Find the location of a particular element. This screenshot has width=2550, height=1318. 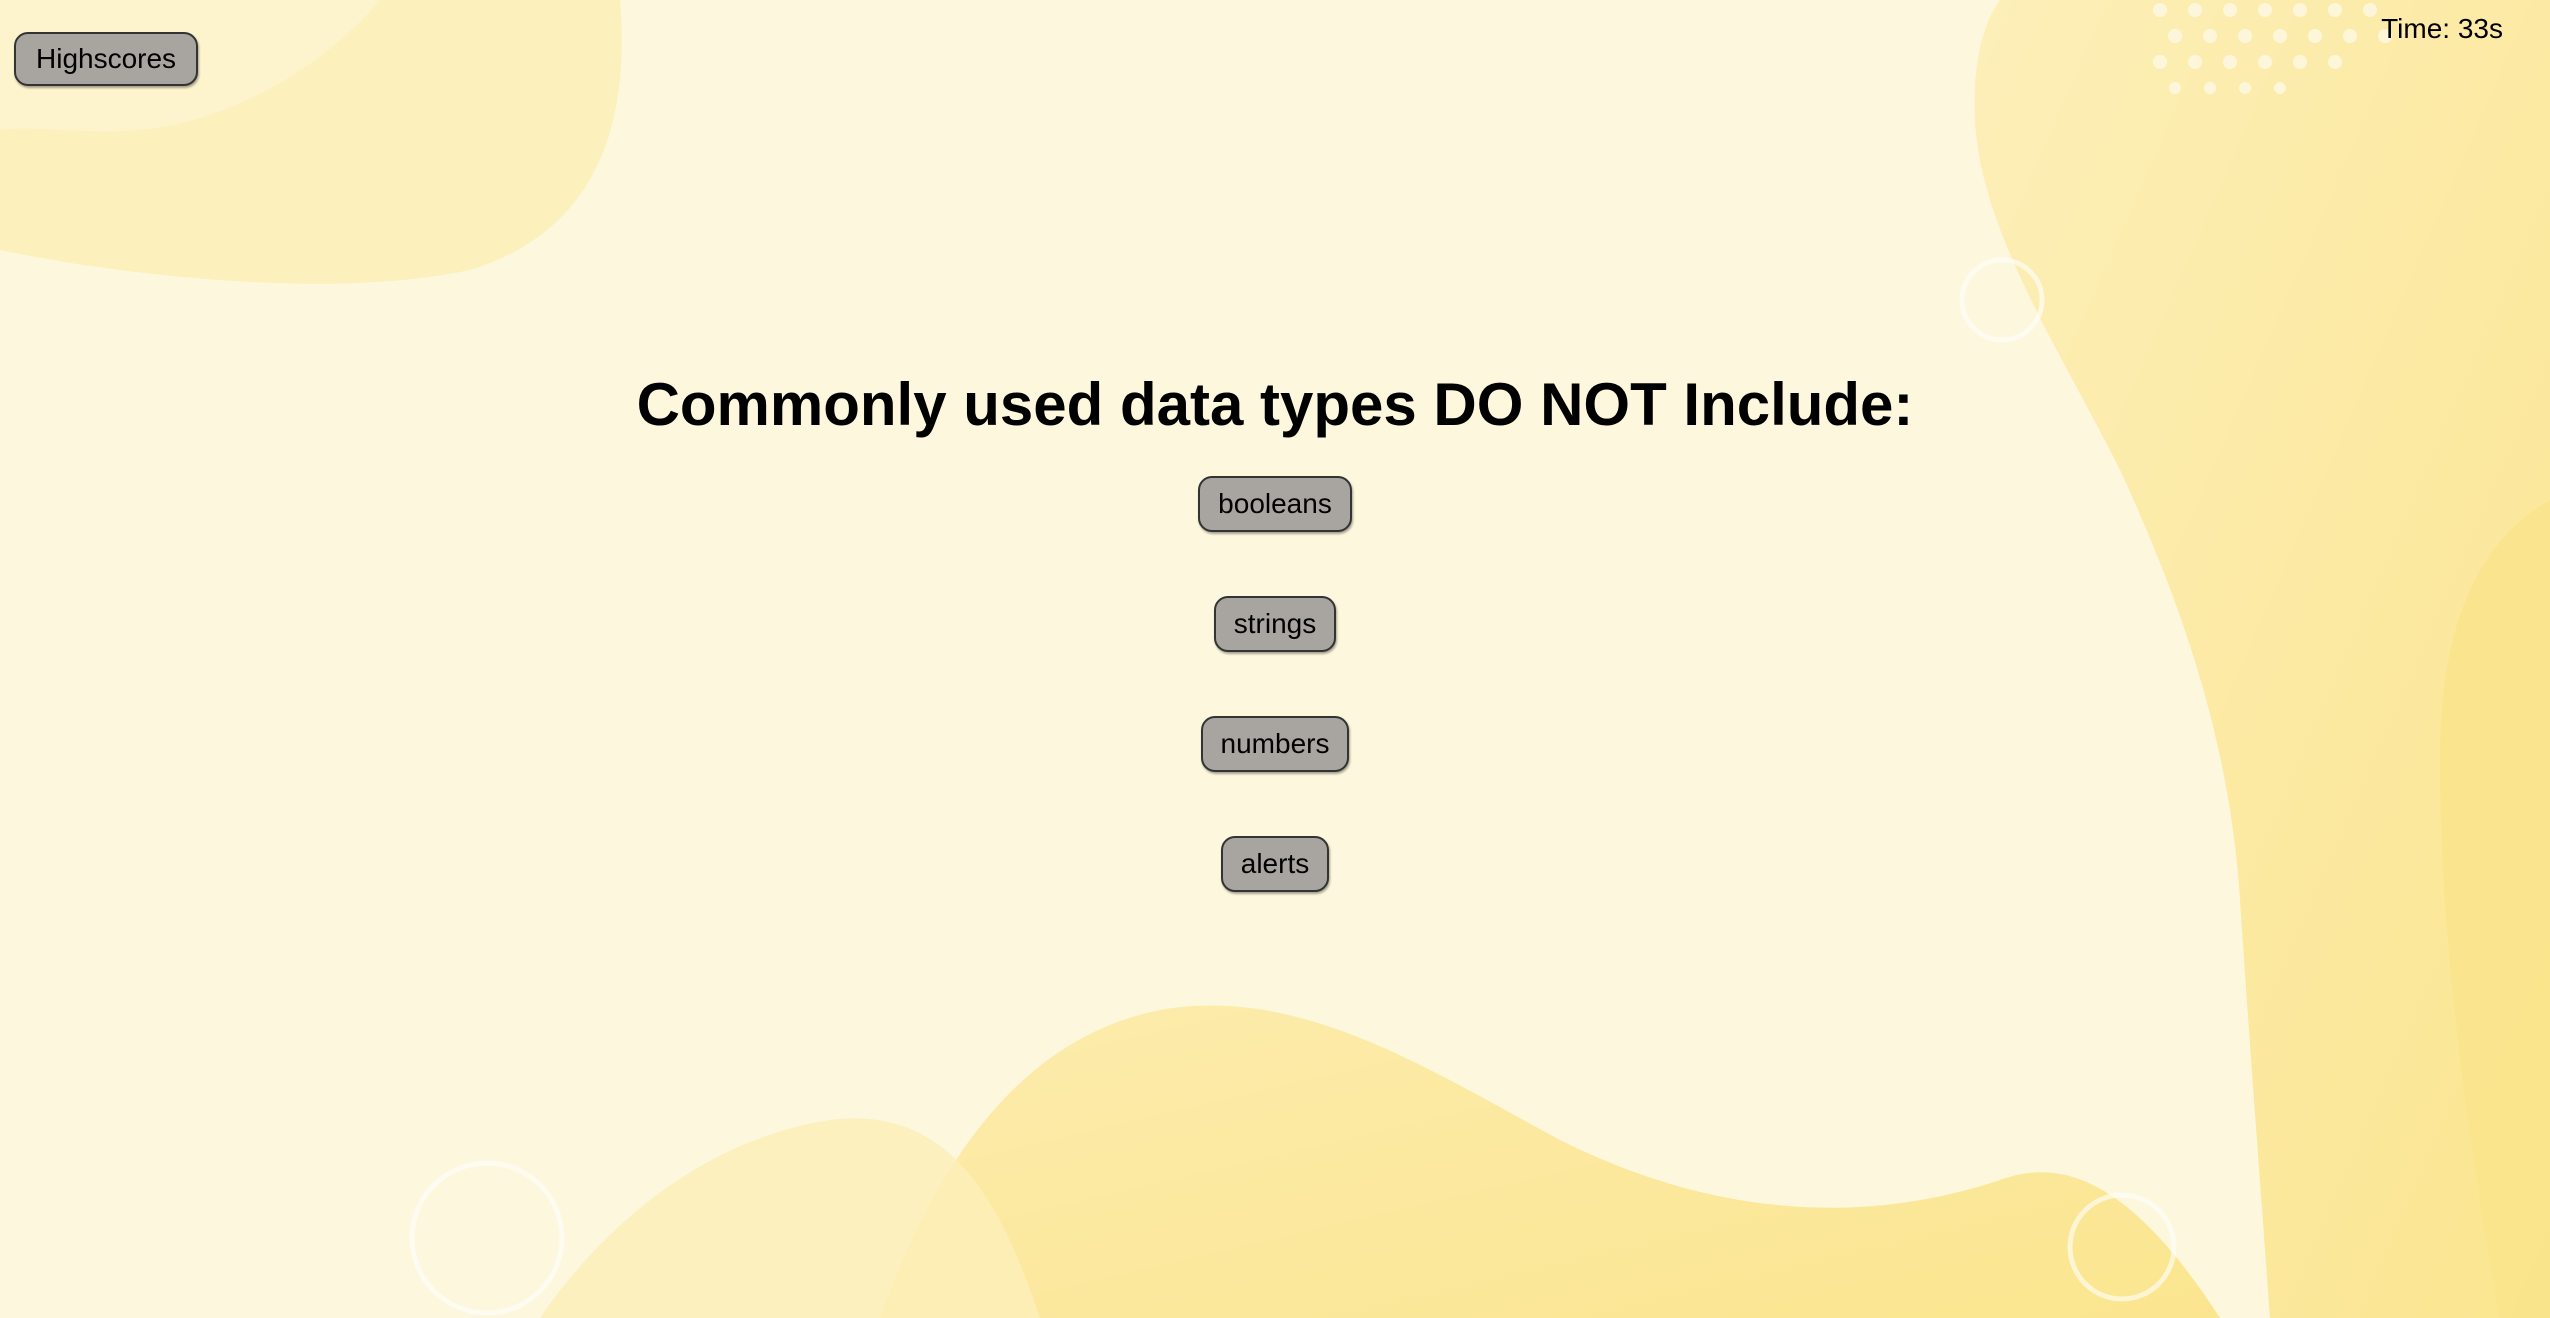

choice-strings-button: strings is located at coordinates (1275, 624).